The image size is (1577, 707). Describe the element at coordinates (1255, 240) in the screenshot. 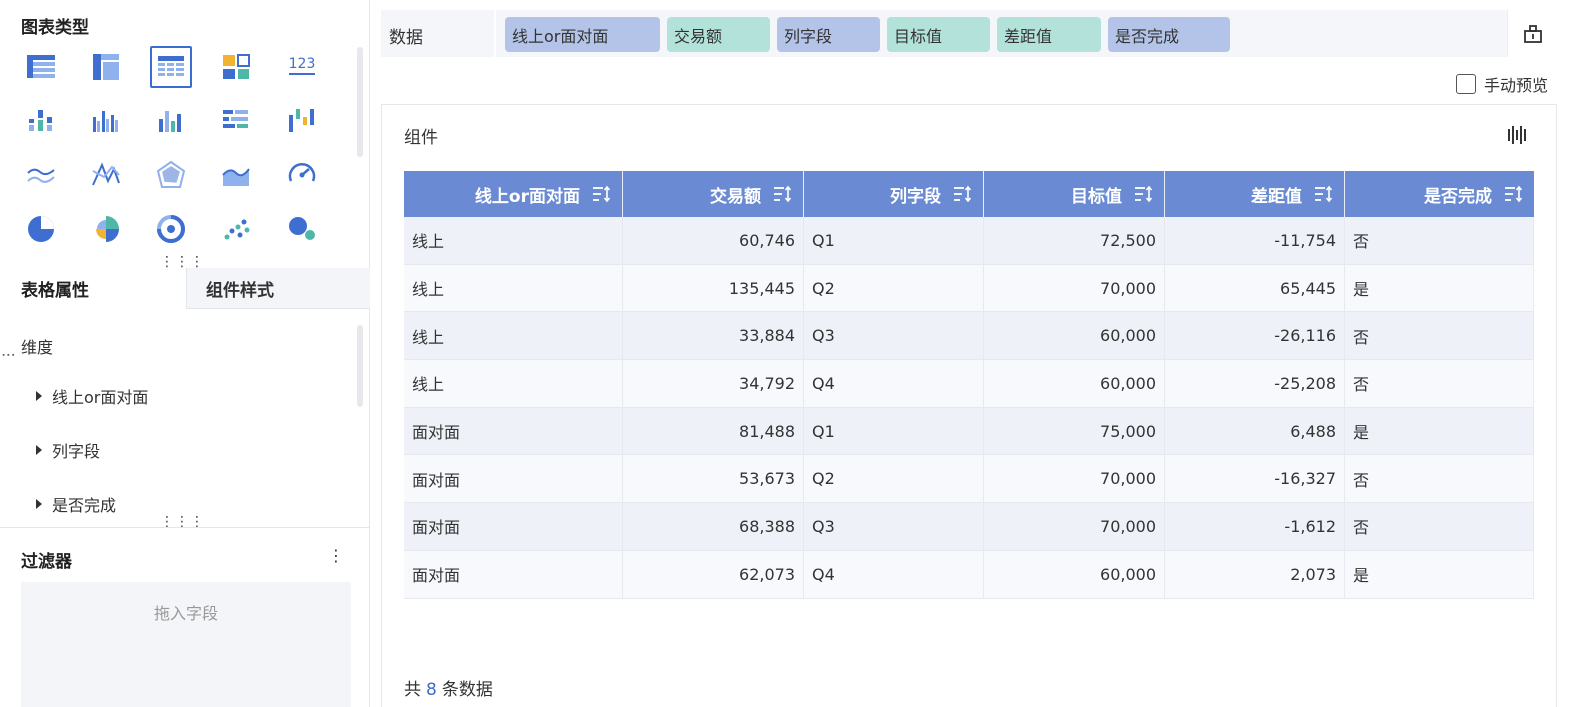

I see `table-cell: -11,754` at that location.